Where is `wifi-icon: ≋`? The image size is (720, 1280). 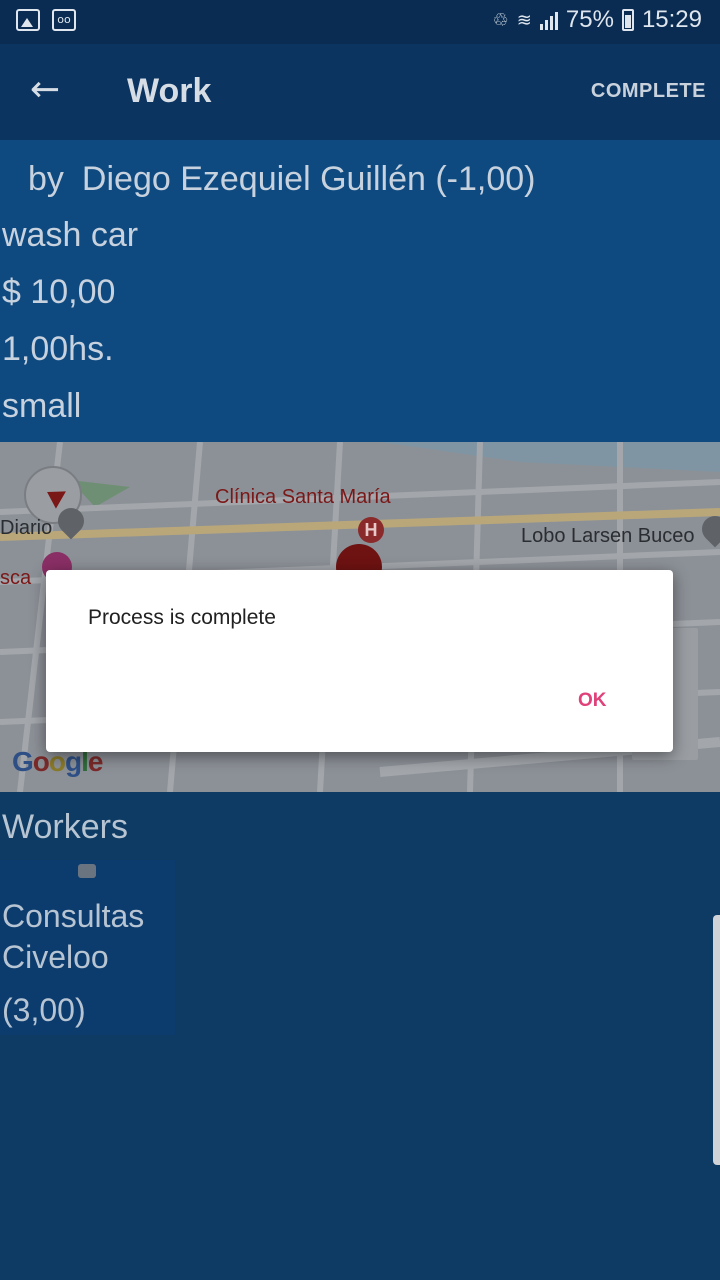
wifi-icon: ≋ is located at coordinates (524, 20).